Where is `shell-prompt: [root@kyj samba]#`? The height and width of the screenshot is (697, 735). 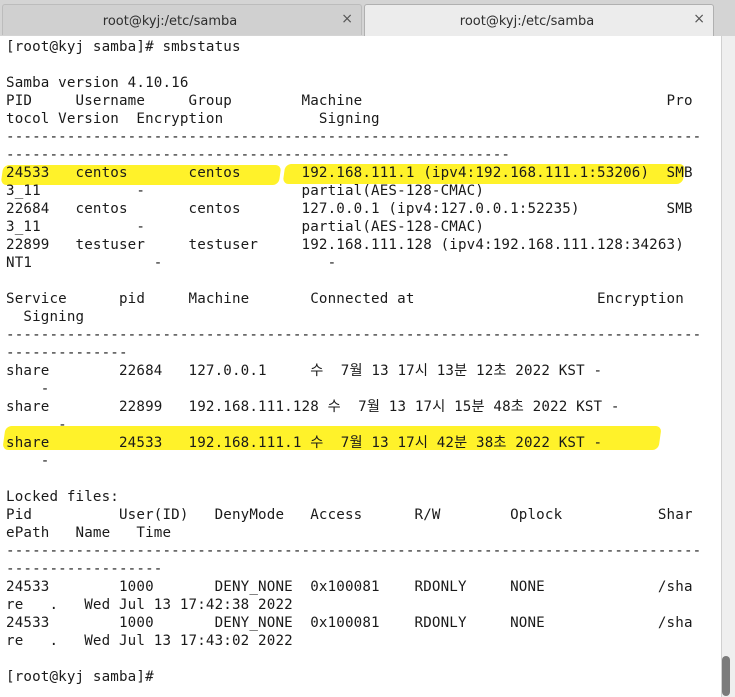
shell-prompt: [root@kyj samba]# is located at coordinates (84, 677).